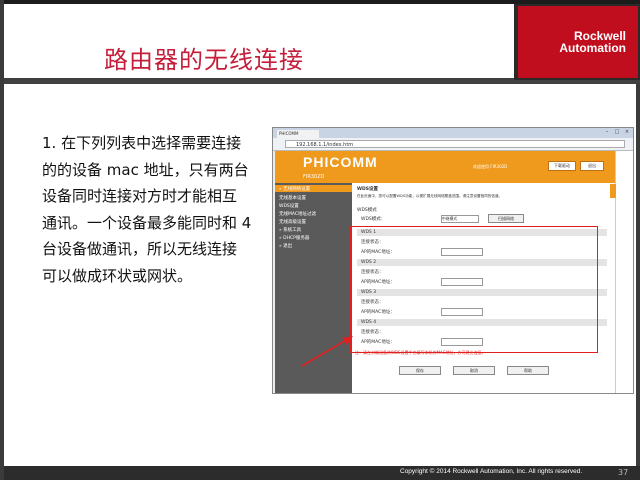 The width and height of the screenshot is (640, 480). What do you see at coordinates (460, 219) in the screenshot?
I see `wds-mode-select: 中继模式` at bounding box center [460, 219].